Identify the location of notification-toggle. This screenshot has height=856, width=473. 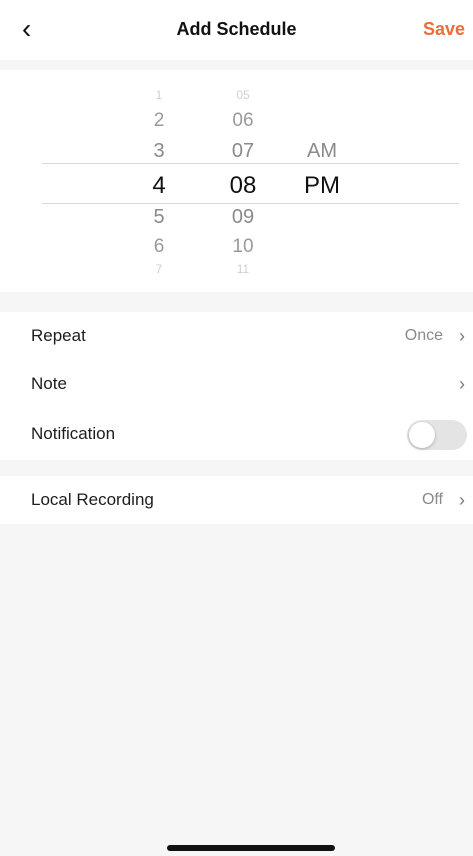
(437, 435).